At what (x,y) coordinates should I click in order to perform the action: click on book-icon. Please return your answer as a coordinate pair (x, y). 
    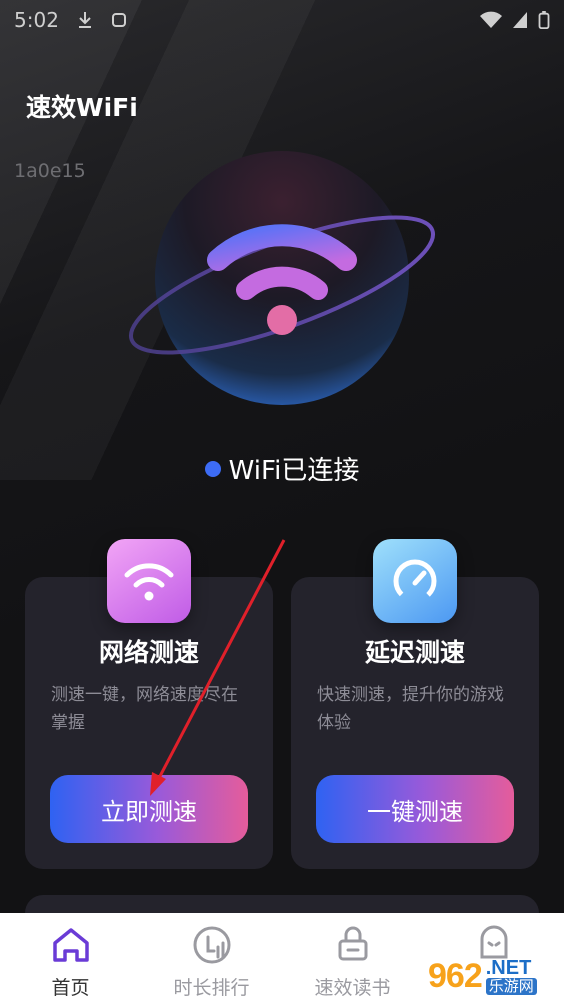
    Looking at the image, I should click on (352, 943).